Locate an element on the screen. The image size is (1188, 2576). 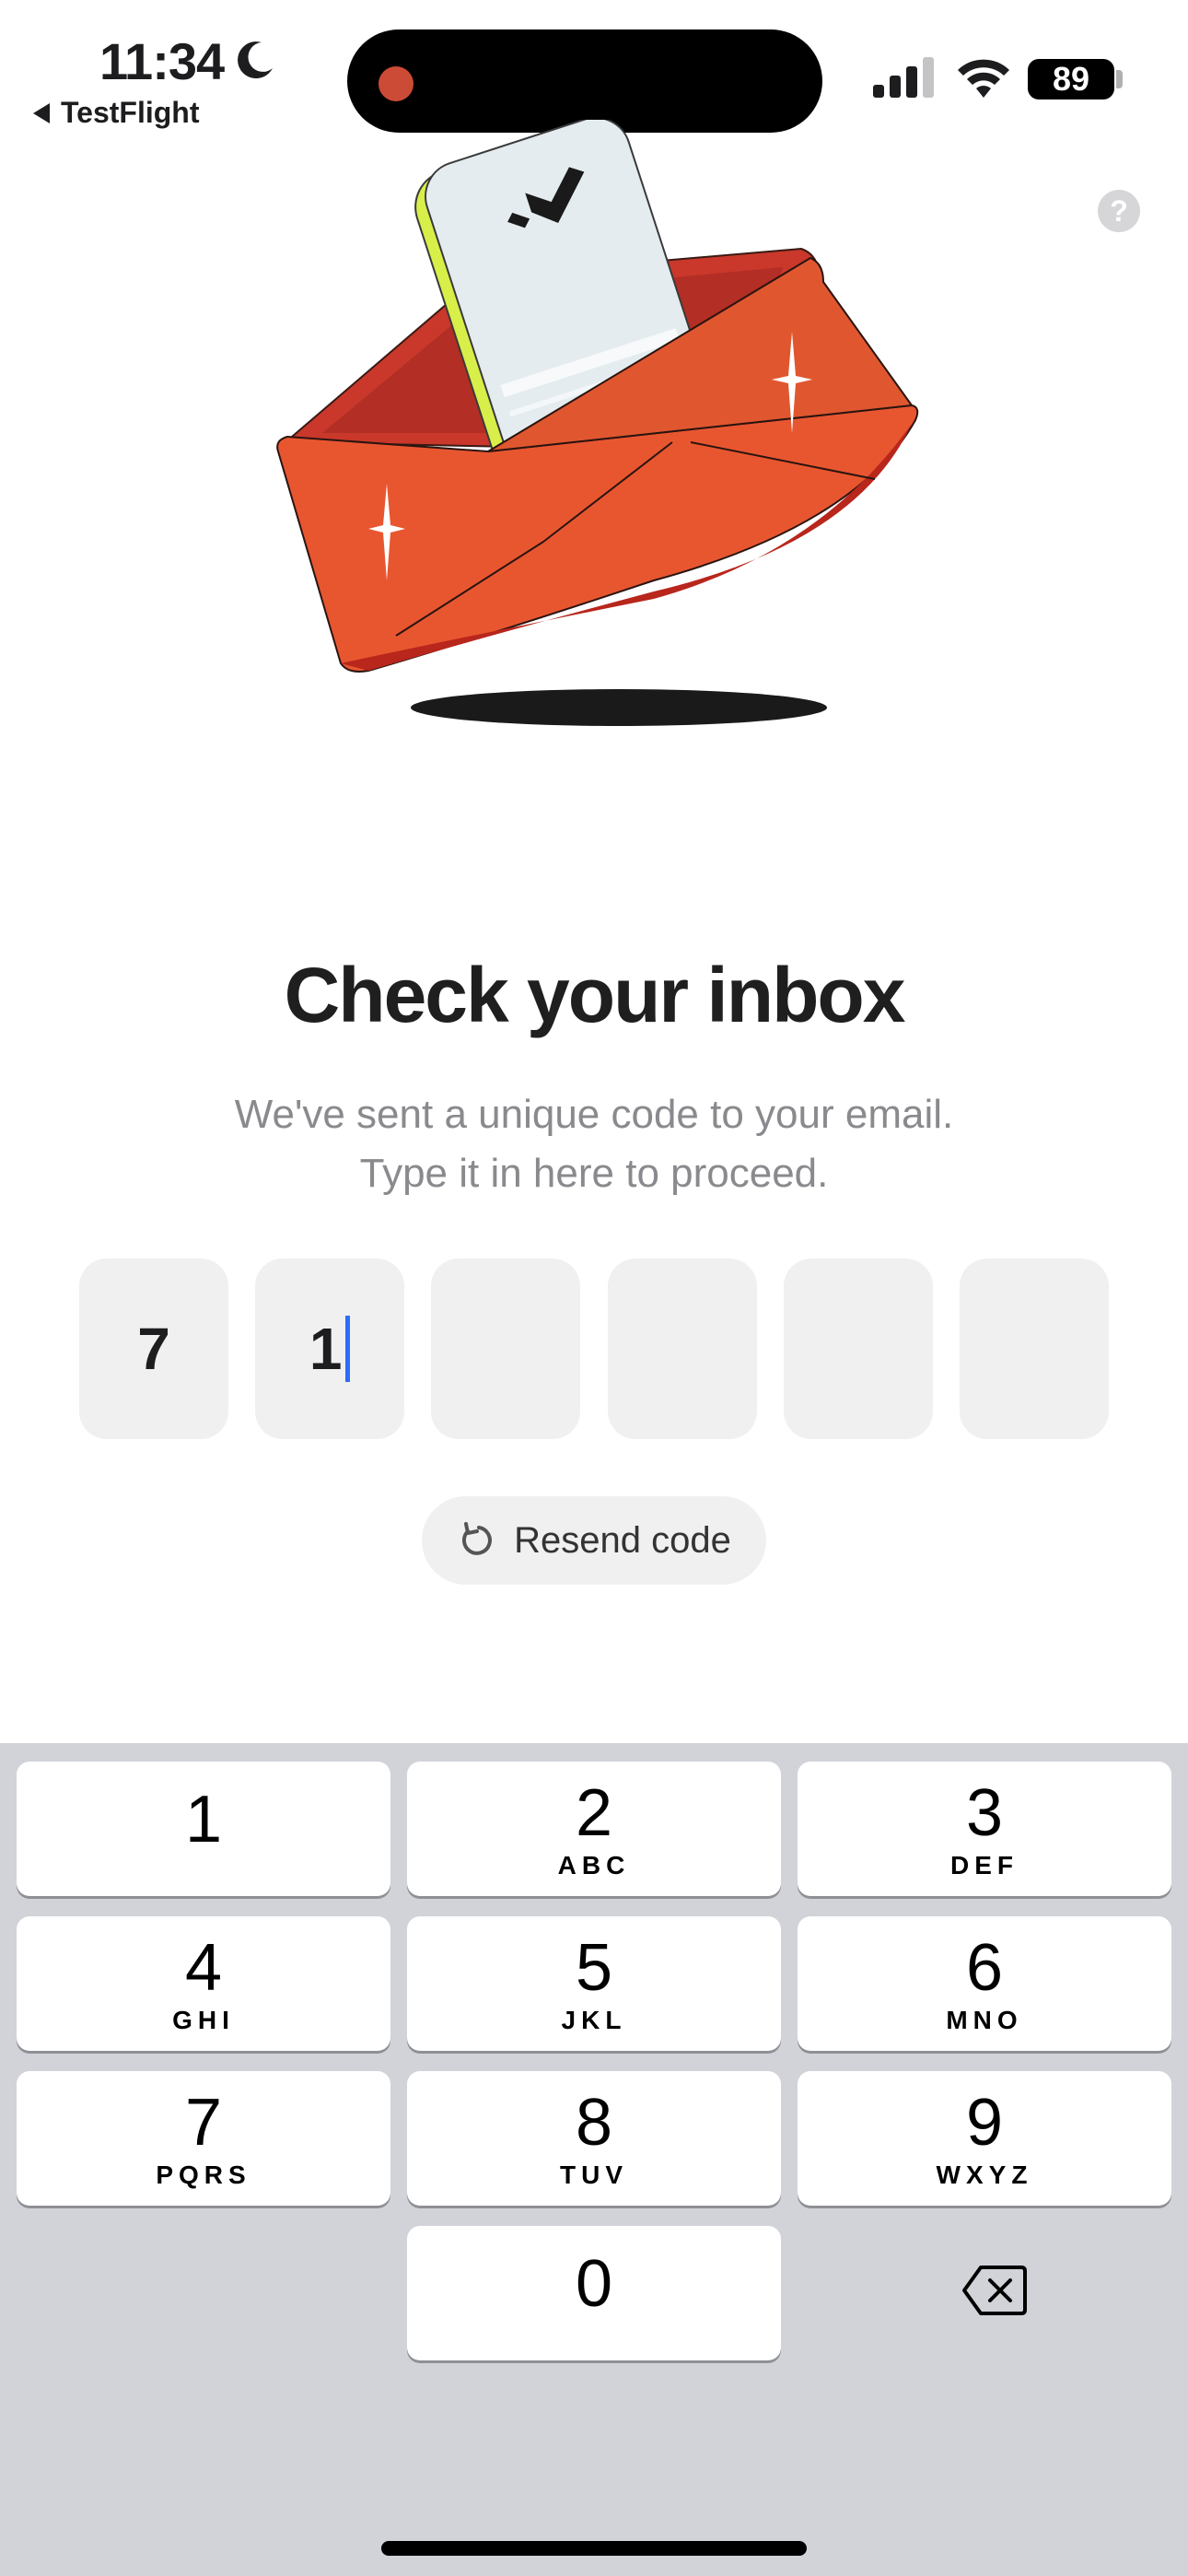
text-caret is located at coordinates (348, 1349).